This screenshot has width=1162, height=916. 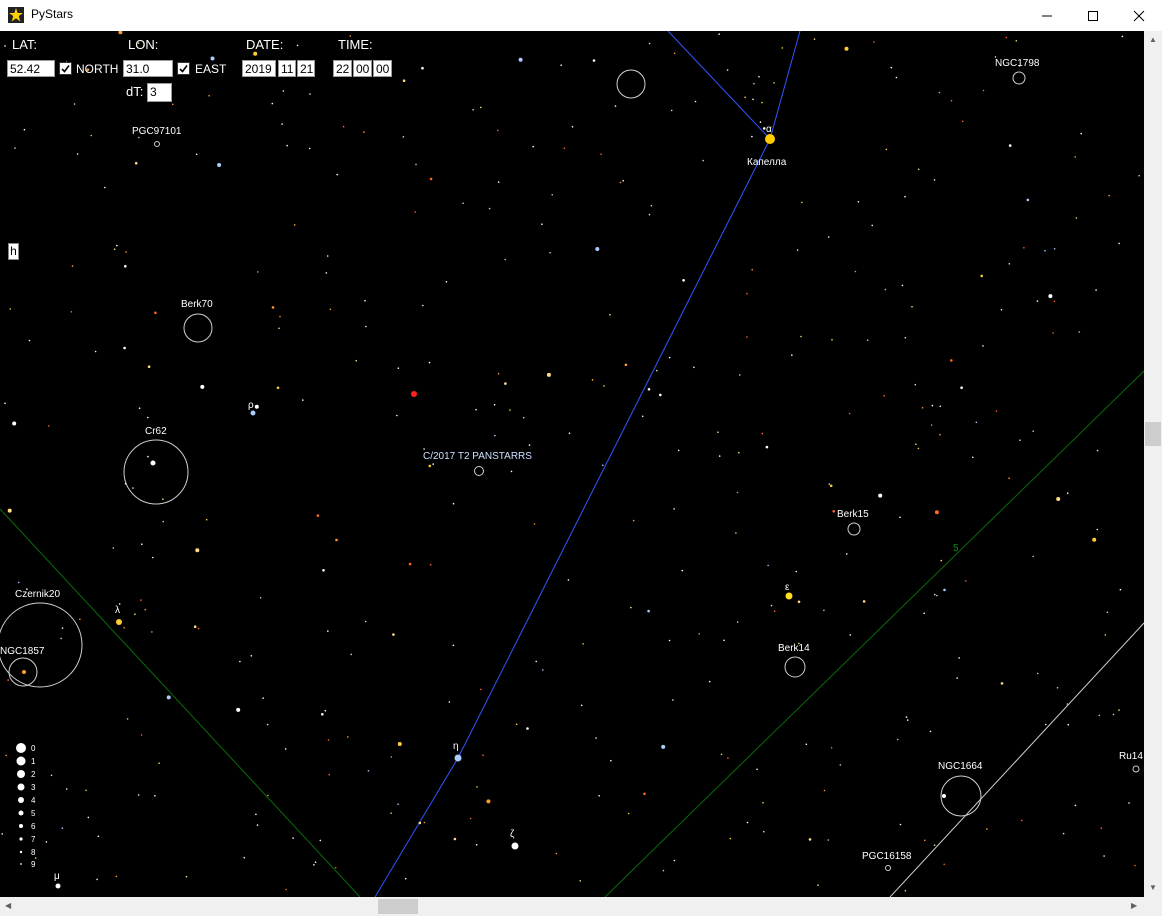 What do you see at coordinates (1139, 15) in the screenshot?
I see `close-button` at bounding box center [1139, 15].